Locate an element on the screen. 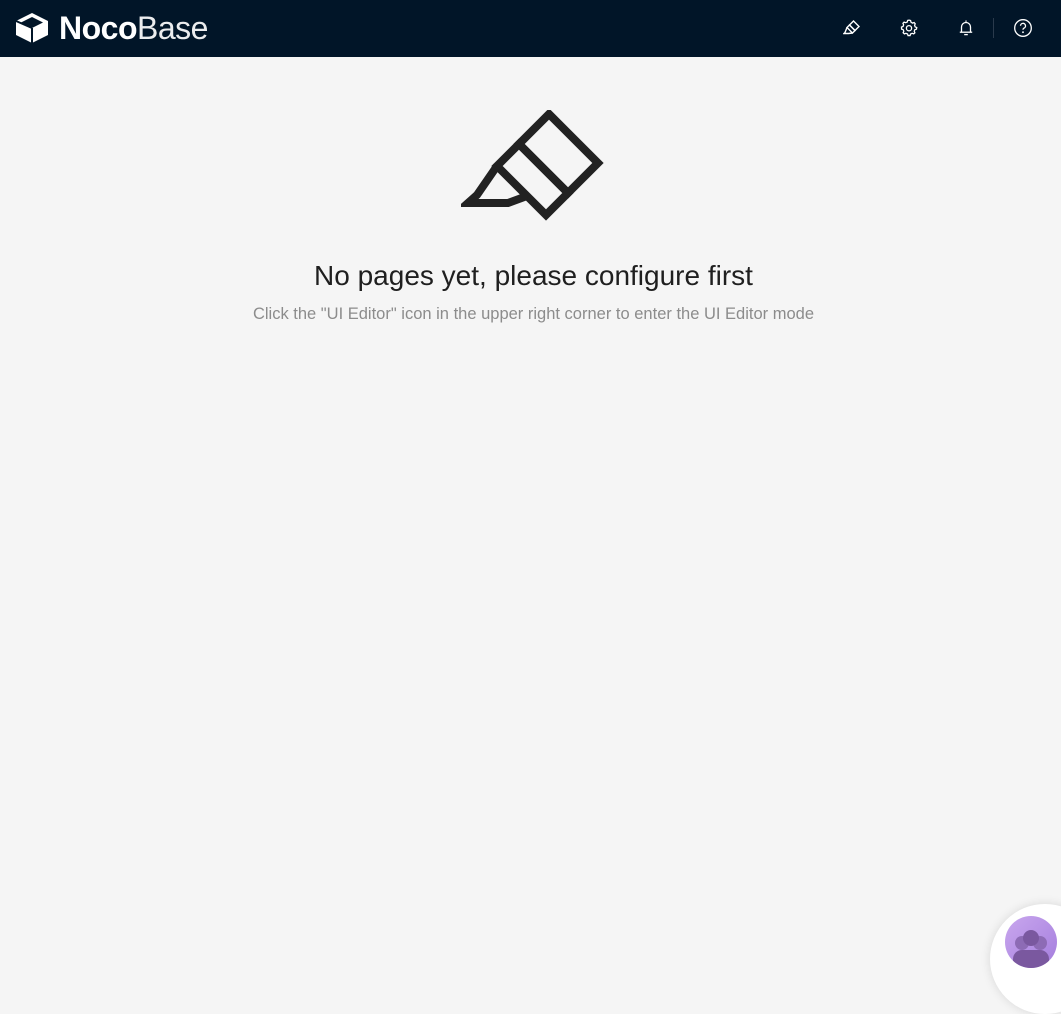 The height and width of the screenshot is (1014, 1061). notifications-button is located at coordinates (966, 28).